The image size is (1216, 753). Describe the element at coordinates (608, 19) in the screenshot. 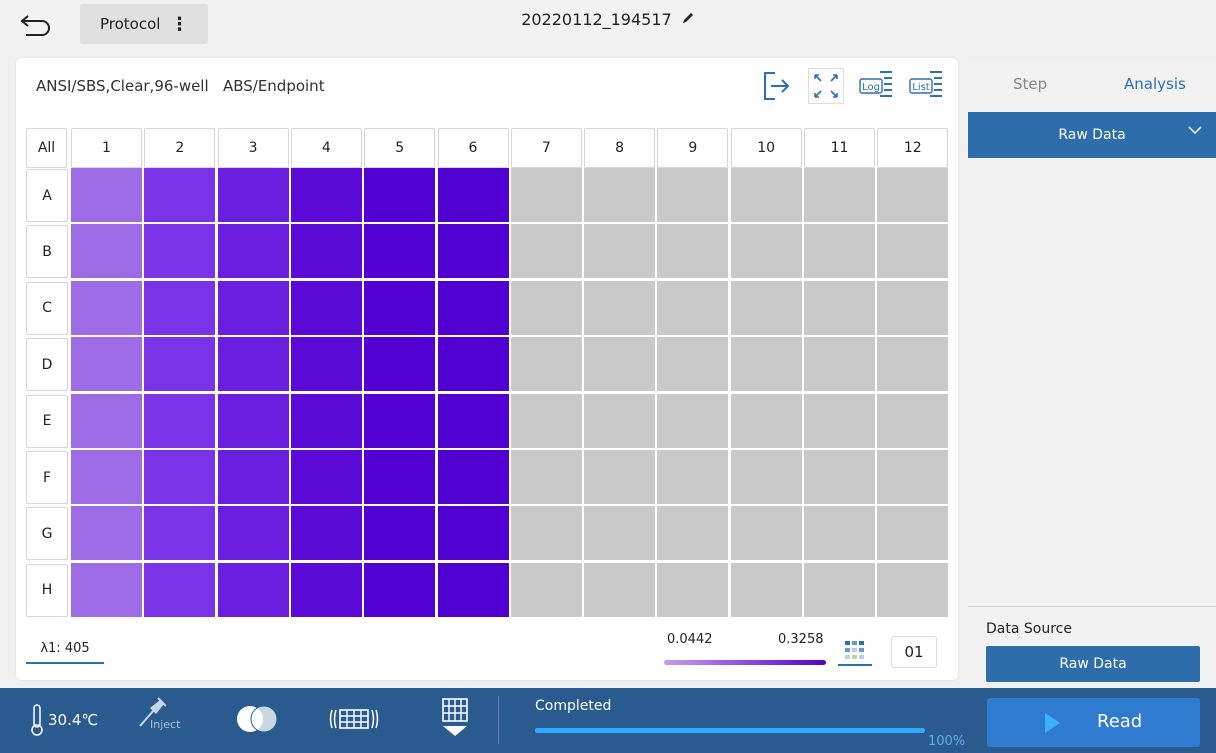

I see `run-title: 20220112_194517` at that location.